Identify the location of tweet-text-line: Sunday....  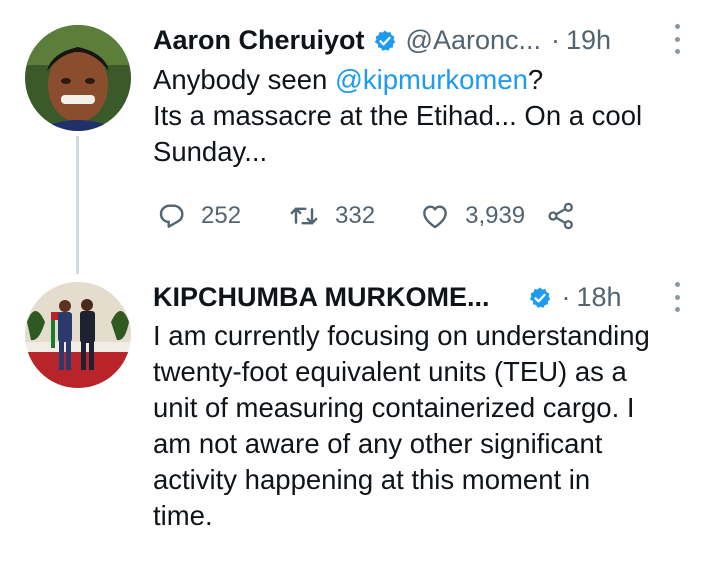
(210, 151).